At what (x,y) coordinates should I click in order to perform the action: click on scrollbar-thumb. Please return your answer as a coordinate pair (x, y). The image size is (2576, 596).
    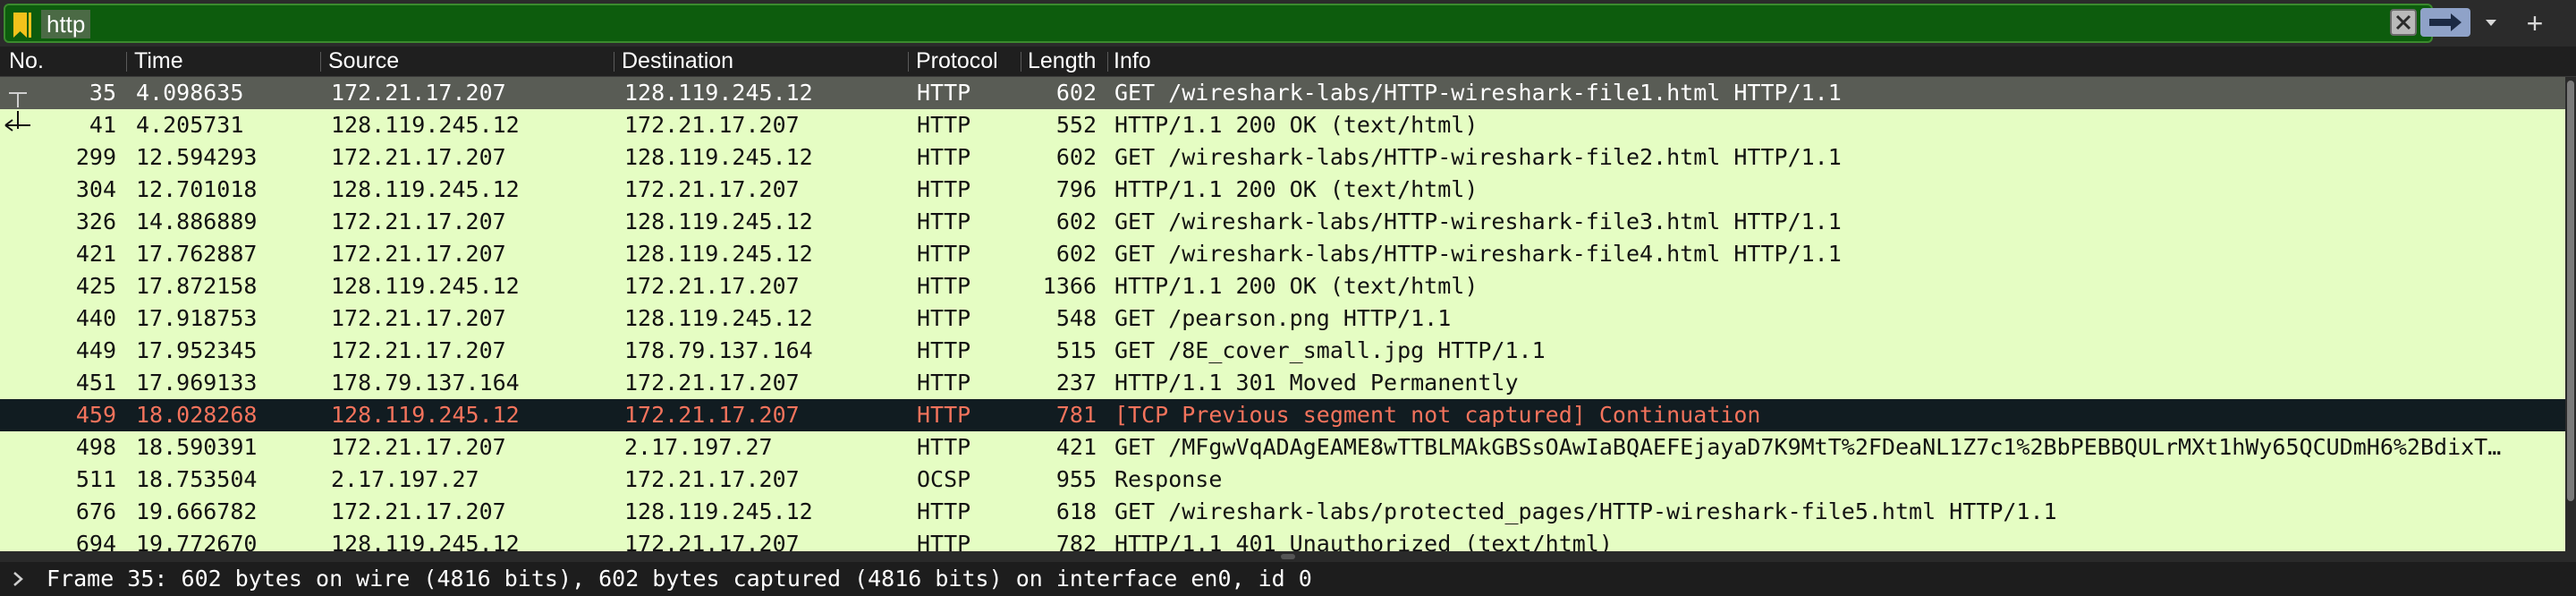
    Looking at the image, I should click on (2570, 291).